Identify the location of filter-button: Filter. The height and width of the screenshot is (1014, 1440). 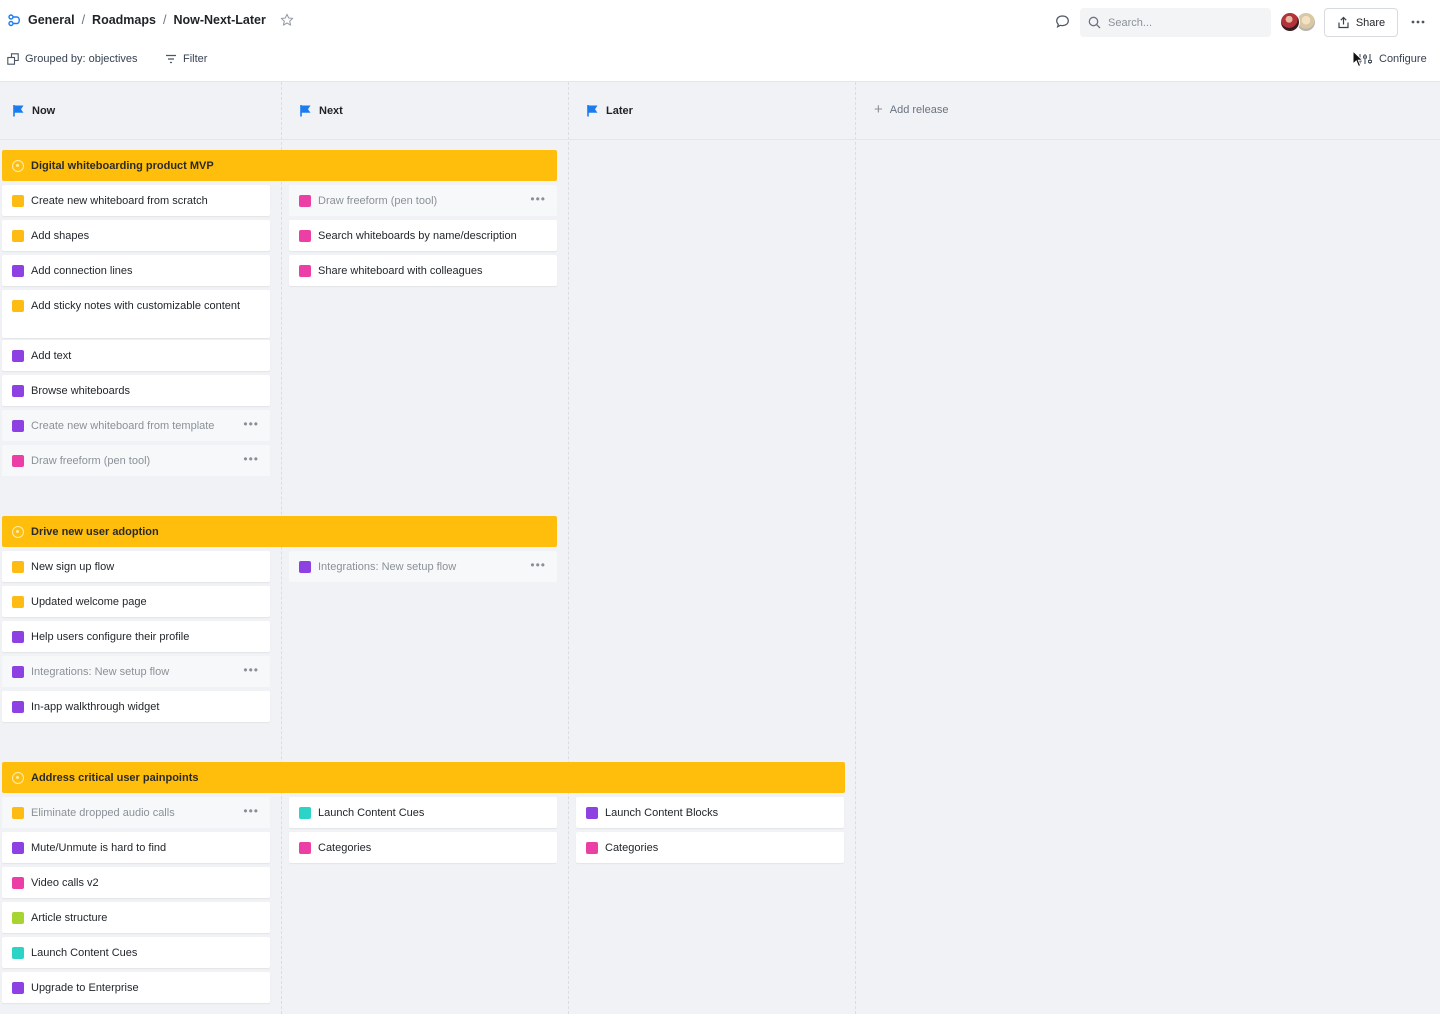
(186, 59).